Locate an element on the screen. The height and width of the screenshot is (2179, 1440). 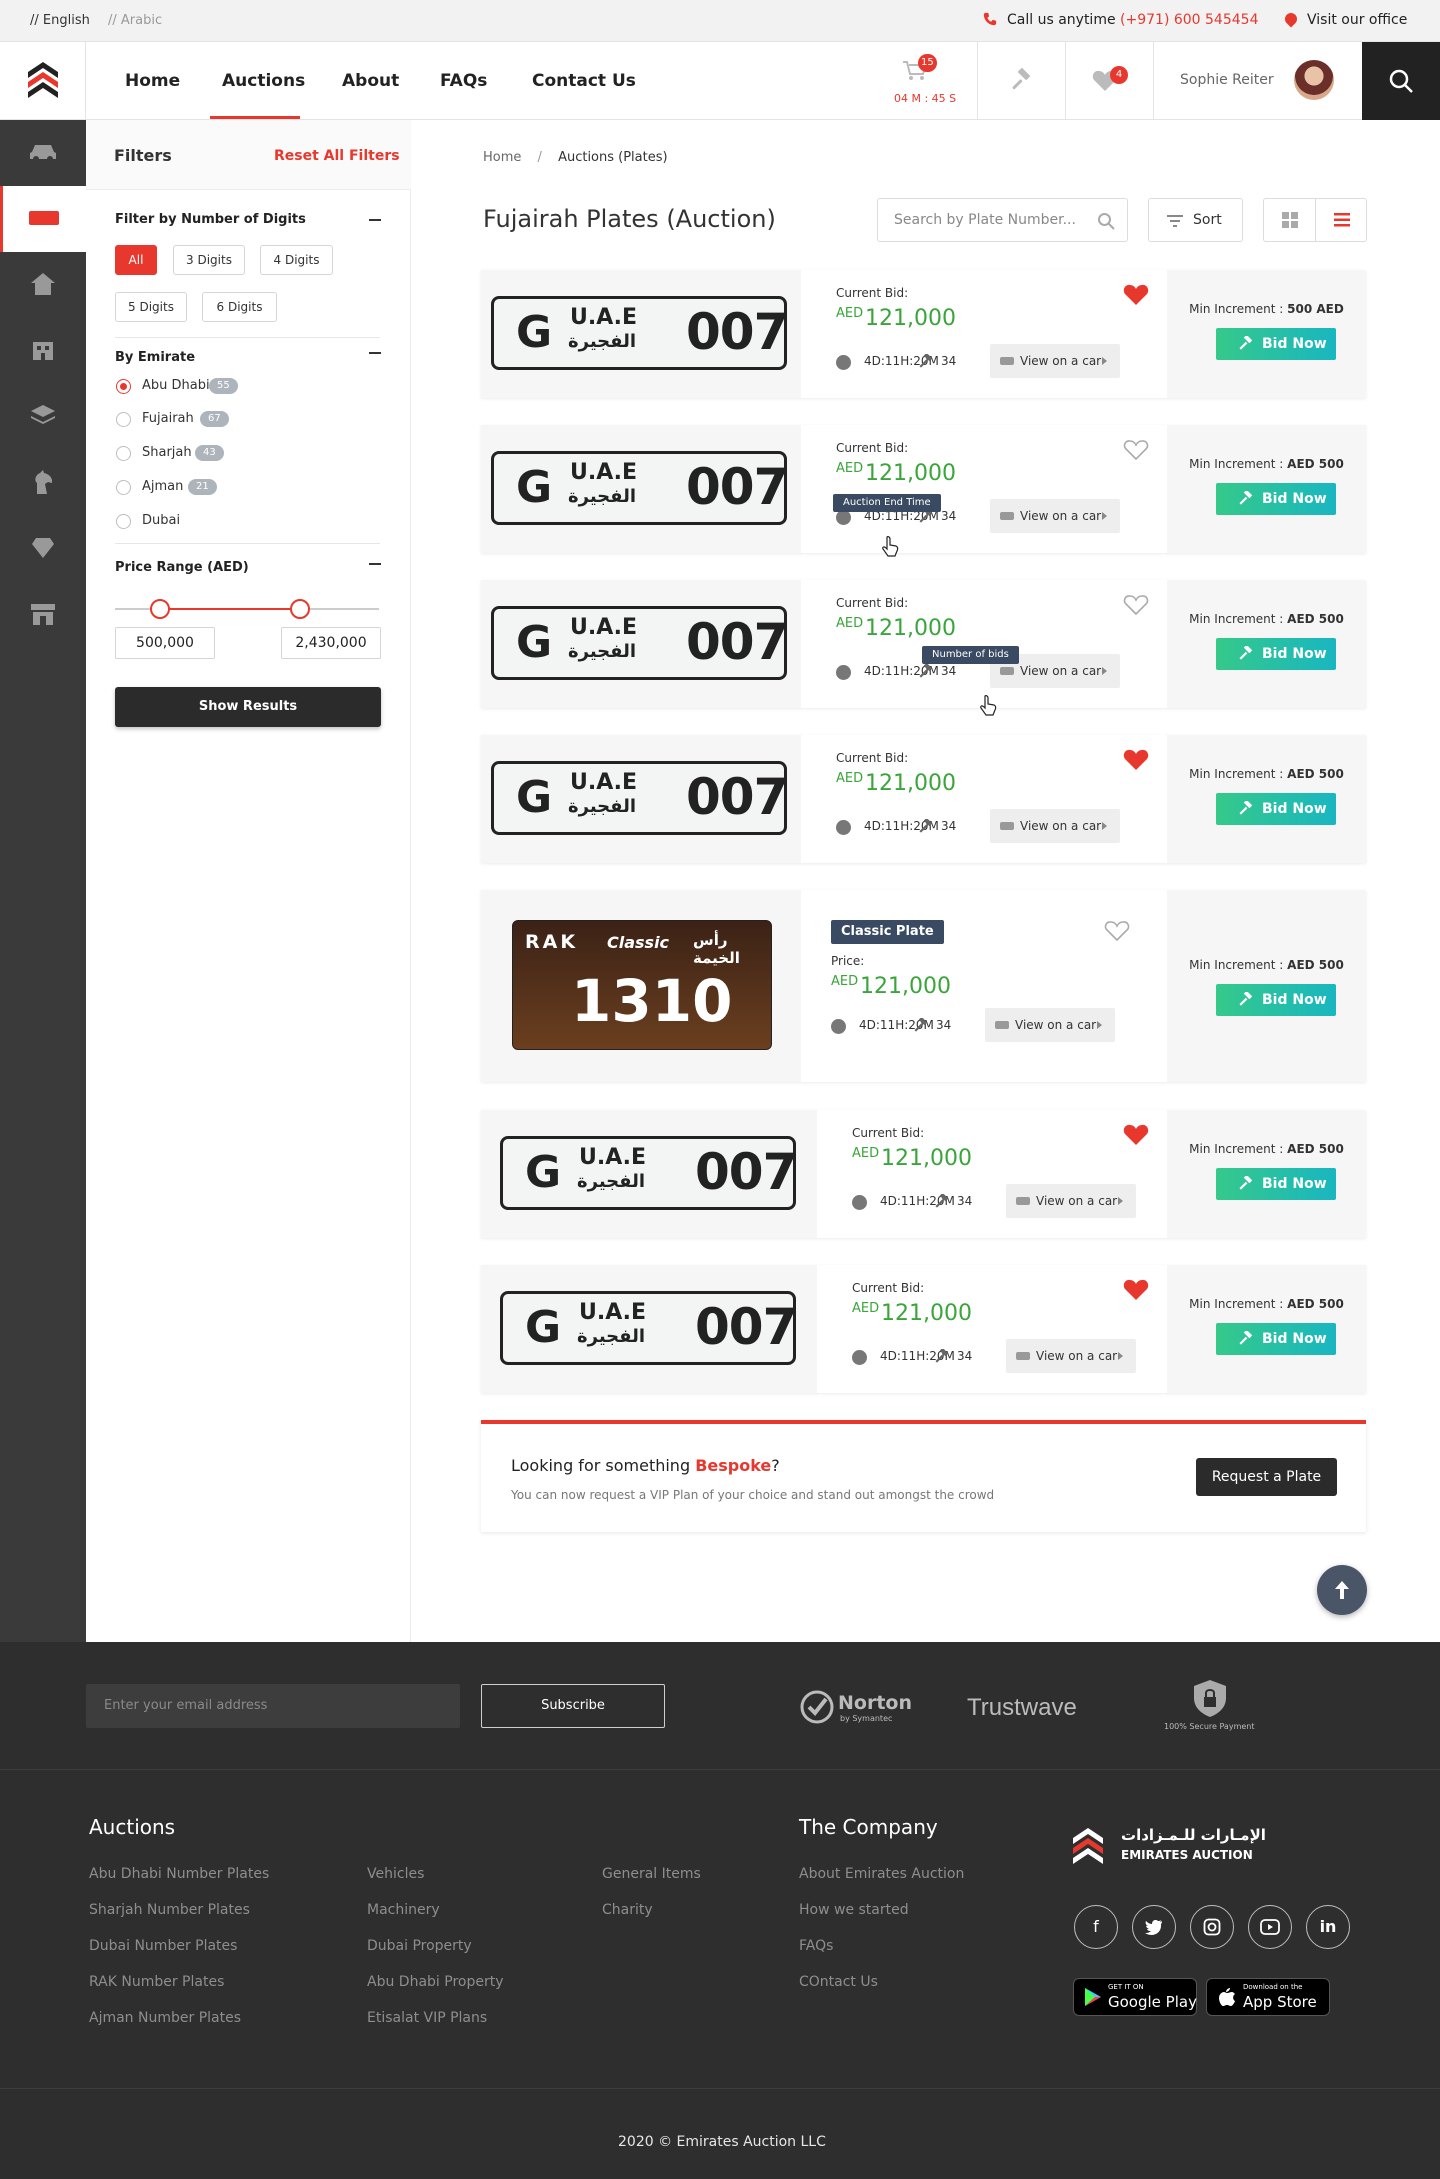
my-bids-button is located at coordinates (1021, 81).